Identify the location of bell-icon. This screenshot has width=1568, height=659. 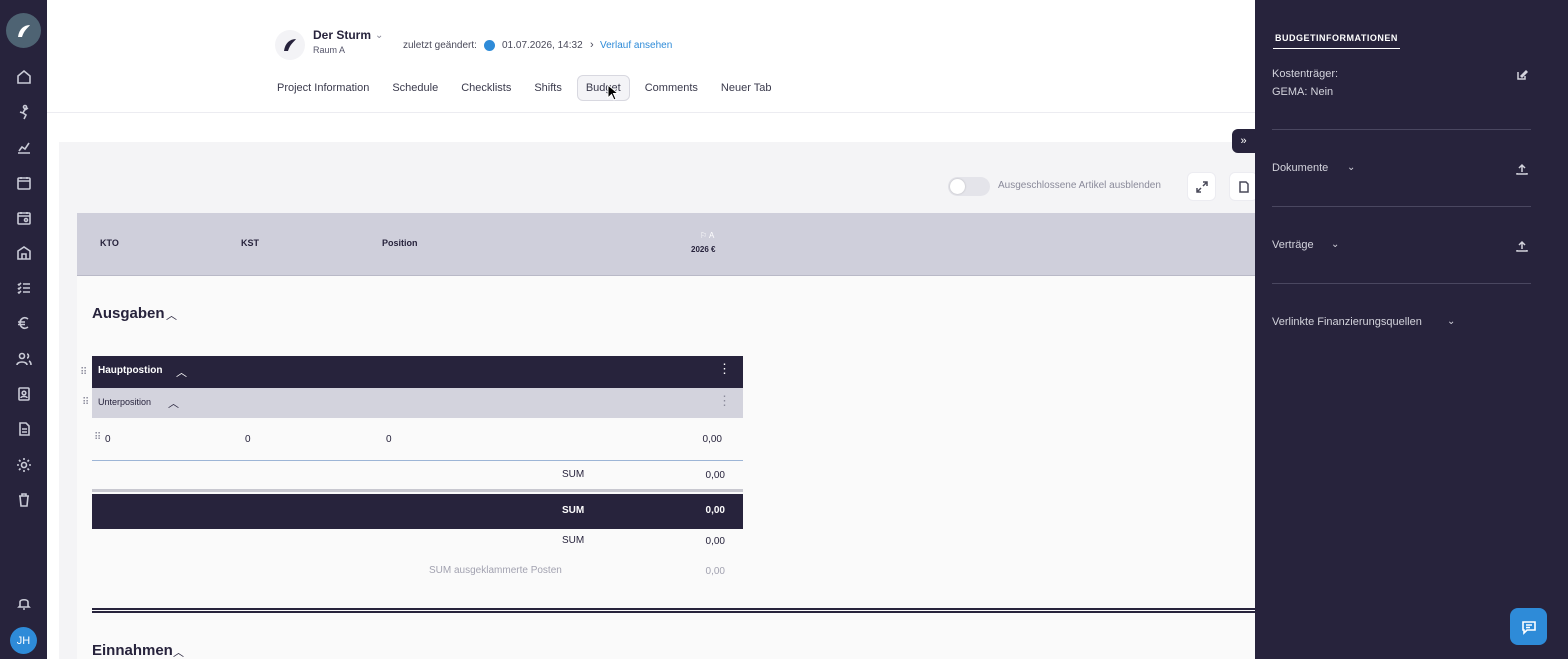
(23, 602).